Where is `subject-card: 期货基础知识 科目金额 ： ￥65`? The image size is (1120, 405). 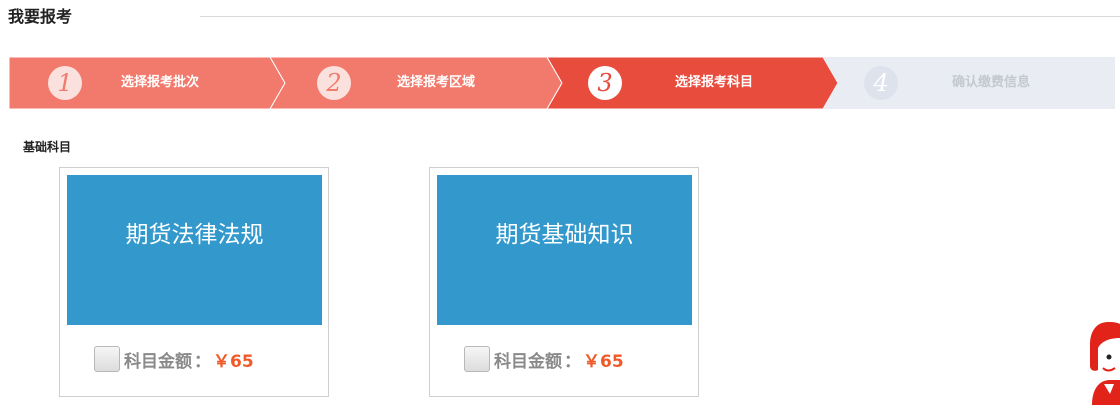 subject-card: 期货基础知识 科目金额 ： ￥65 is located at coordinates (564, 282).